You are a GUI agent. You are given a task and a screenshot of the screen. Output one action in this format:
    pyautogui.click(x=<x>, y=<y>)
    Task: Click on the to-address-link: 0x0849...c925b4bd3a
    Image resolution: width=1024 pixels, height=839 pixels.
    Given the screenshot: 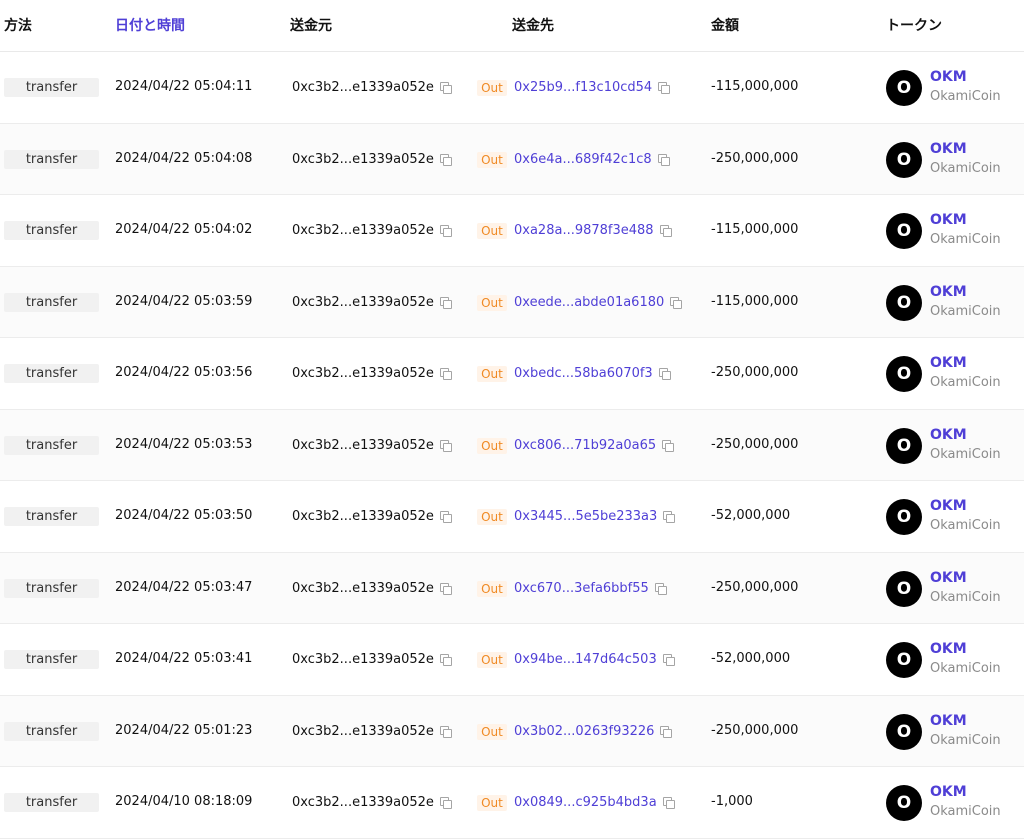 What is the action you would take?
    pyautogui.click(x=585, y=802)
    